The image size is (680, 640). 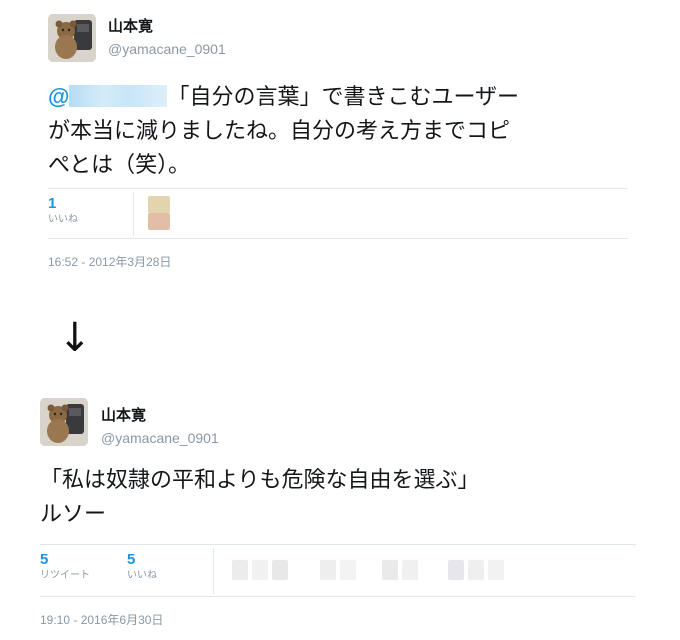 I want to click on likes-count: 5, so click(x=131, y=559).